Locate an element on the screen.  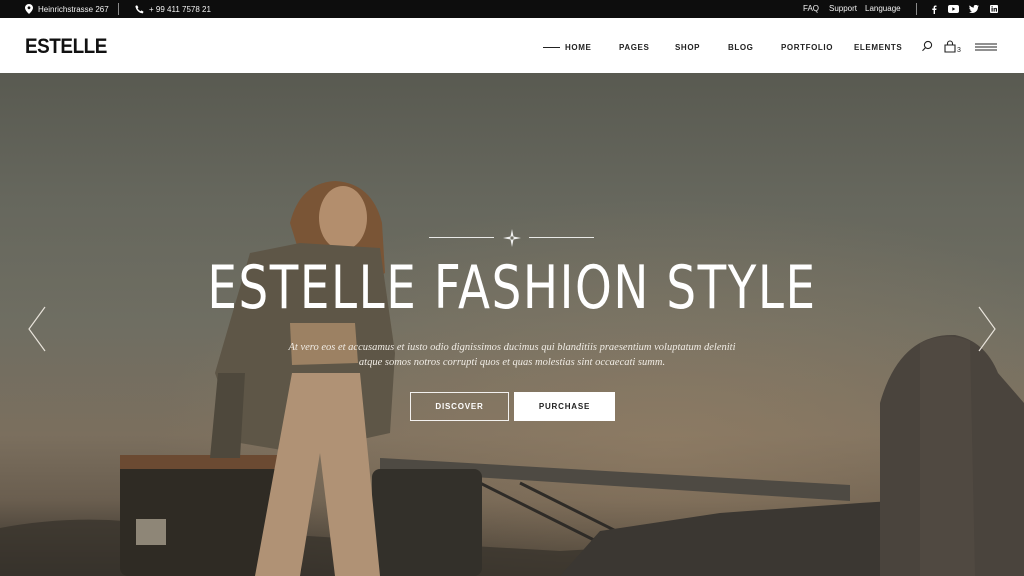
site-logo: ESTELLE is located at coordinates (66, 47).